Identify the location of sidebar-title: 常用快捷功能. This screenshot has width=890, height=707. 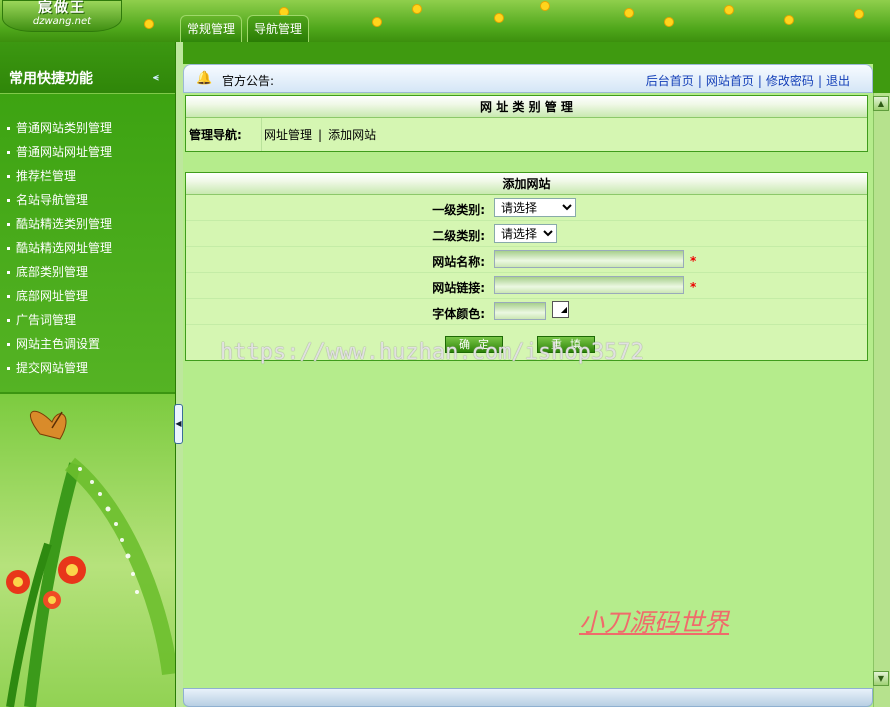
(51, 79).